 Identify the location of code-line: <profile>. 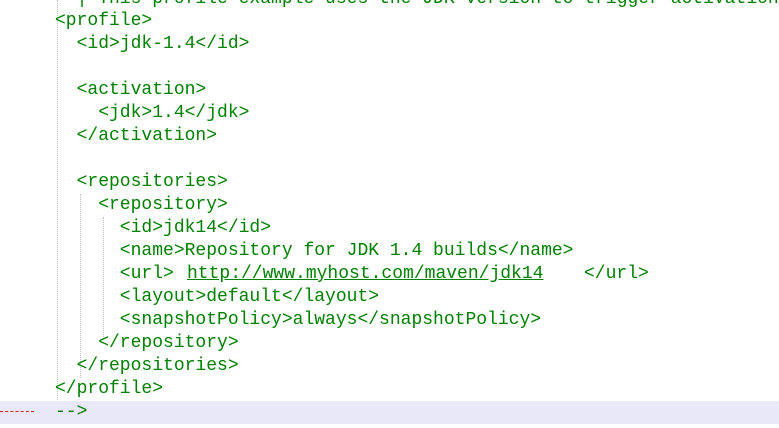
(389, 21).